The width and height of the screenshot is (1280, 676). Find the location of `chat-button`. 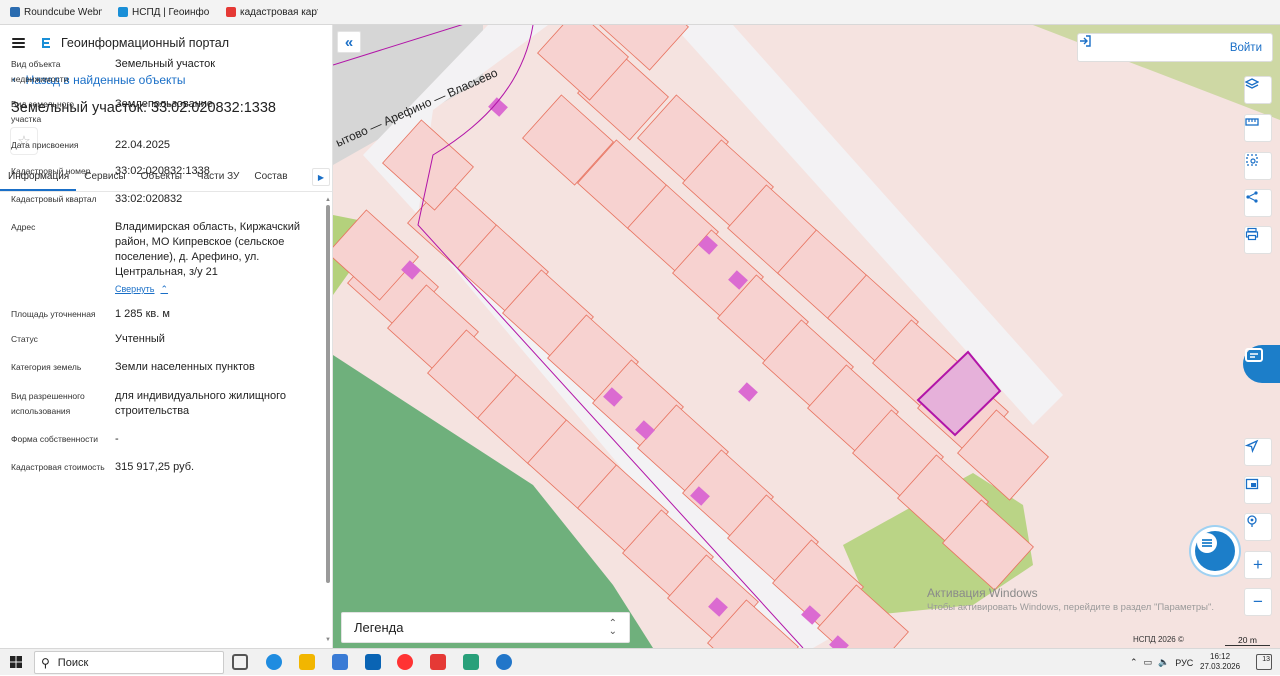

chat-button is located at coordinates (1215, 551).